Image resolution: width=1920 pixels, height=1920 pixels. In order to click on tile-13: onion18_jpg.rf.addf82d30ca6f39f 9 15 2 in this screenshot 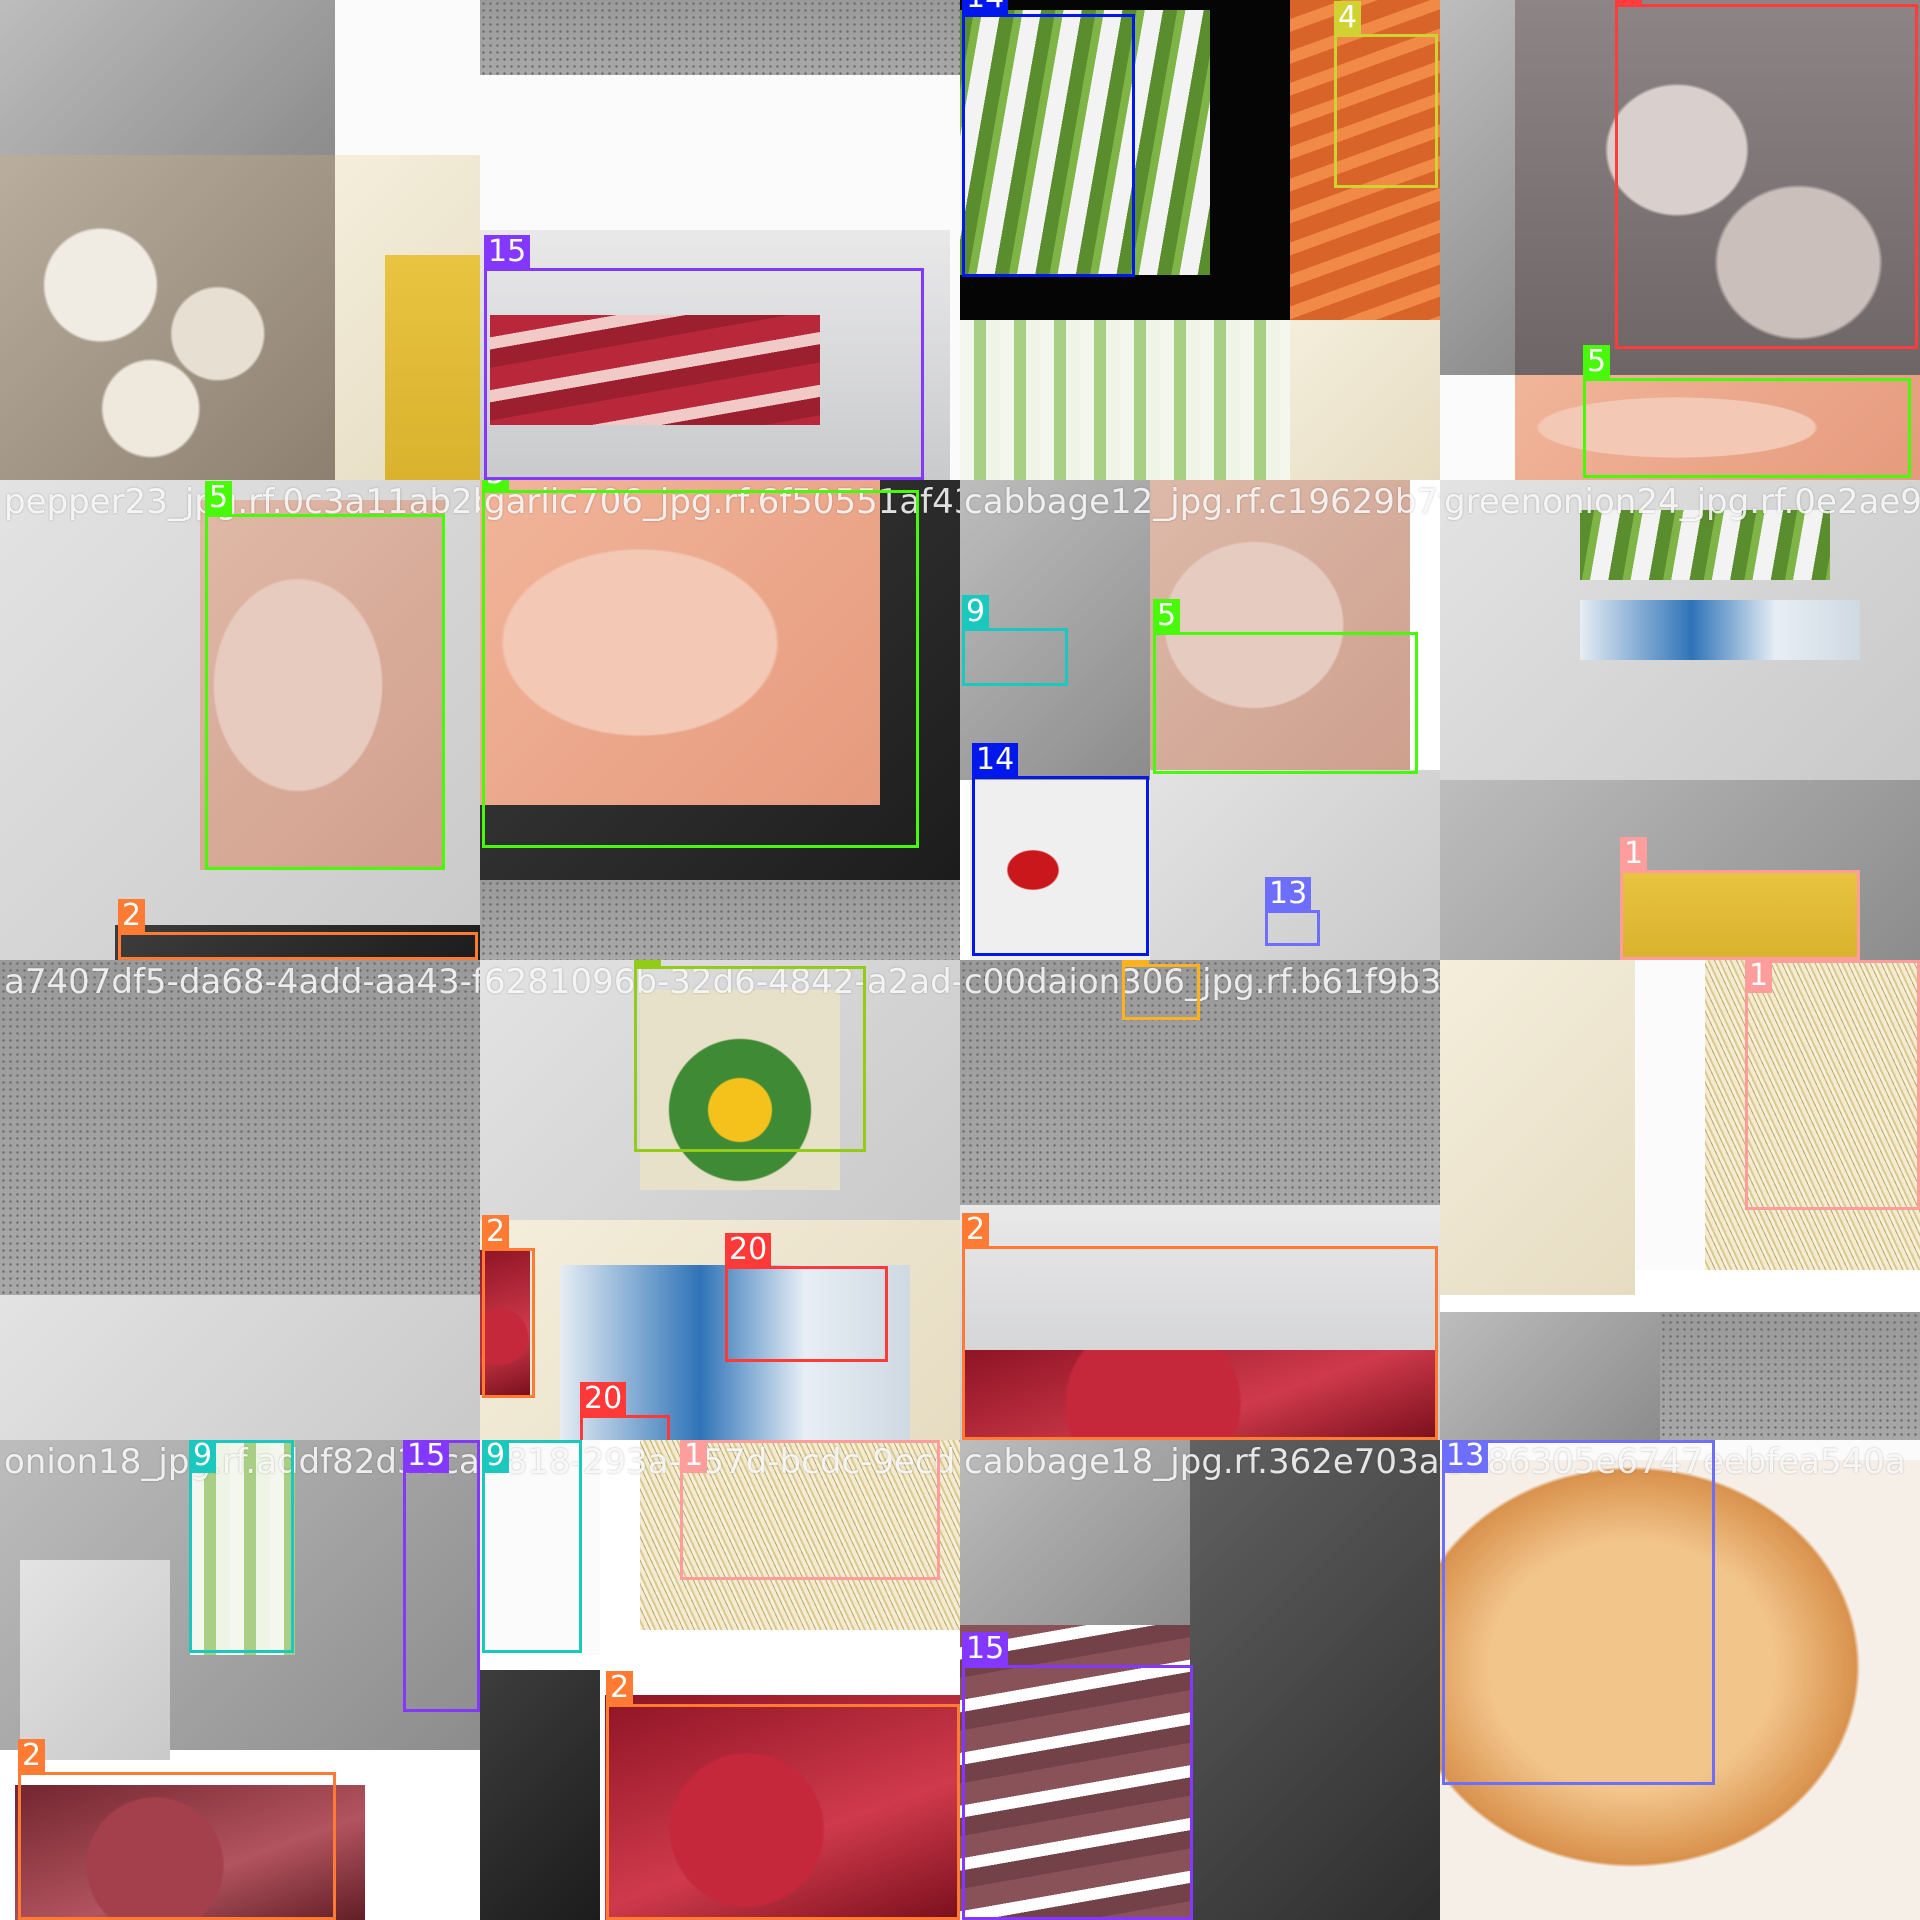, I will do `click(240, 1680)`.